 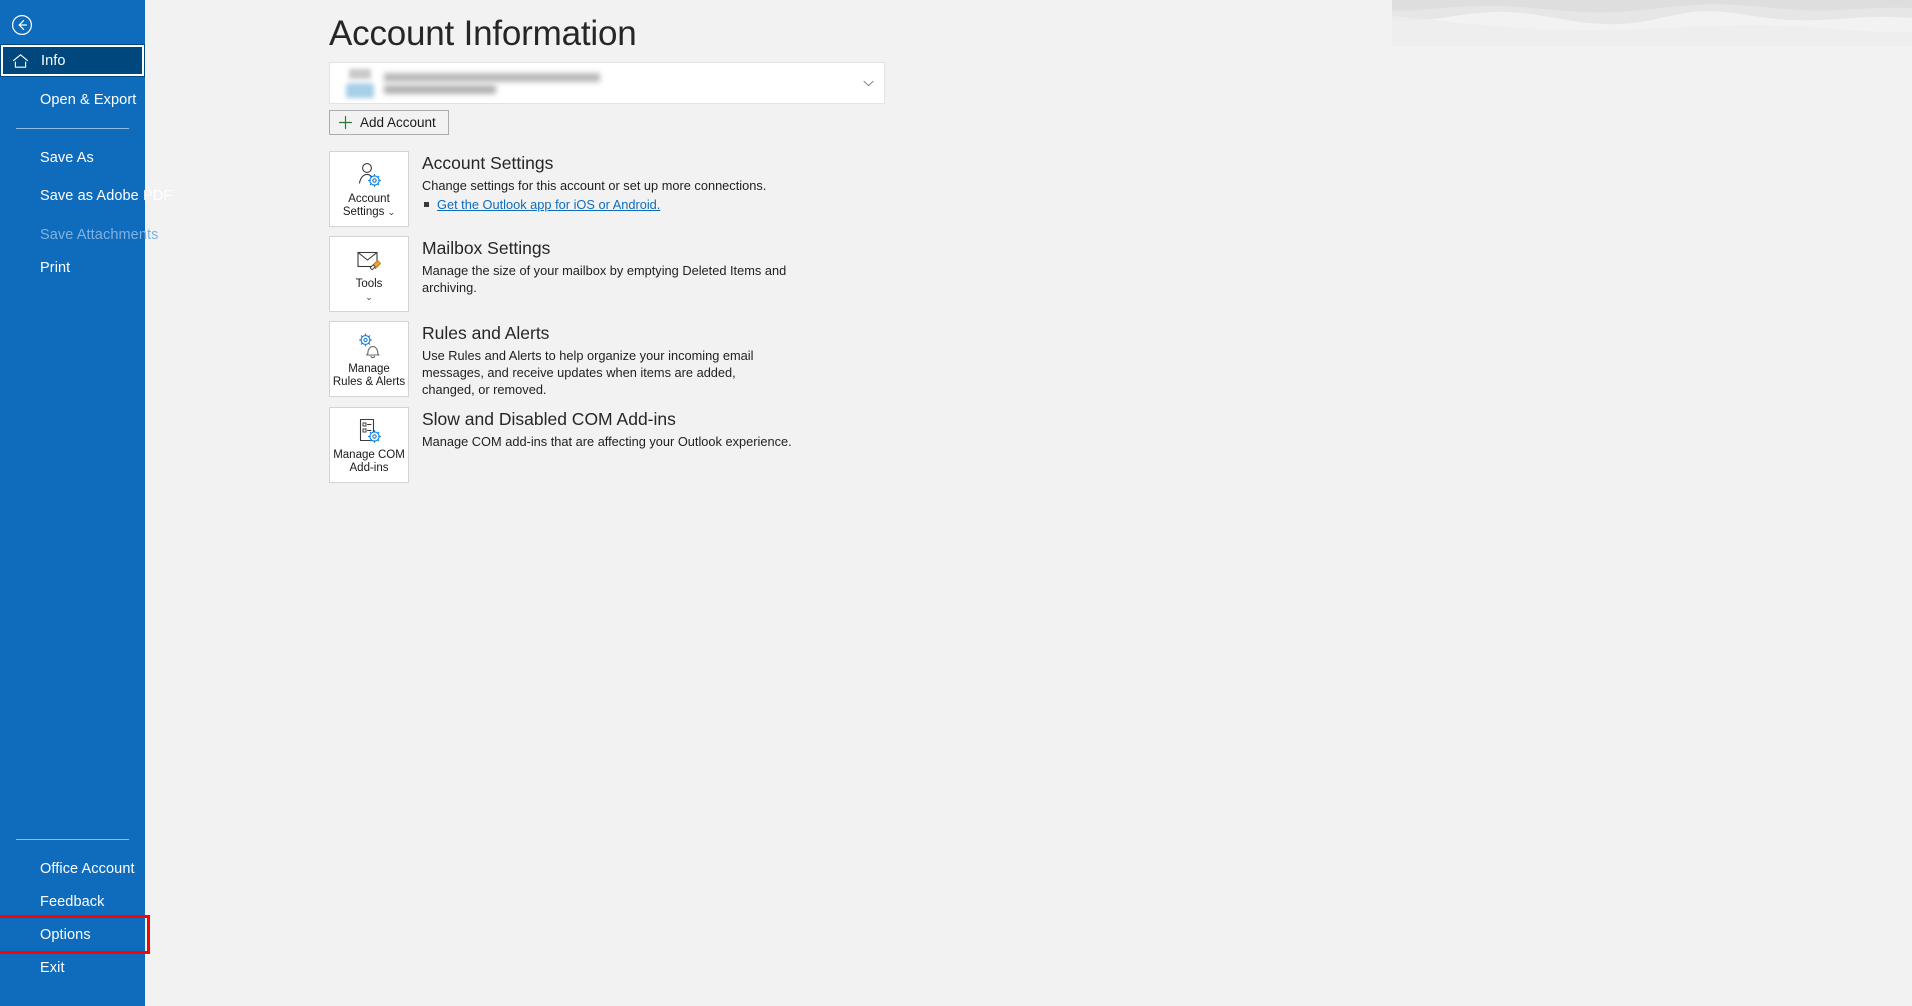 I want to click on sidebar-item-open-and-export: Open & Export, so click(x=72, y=99).